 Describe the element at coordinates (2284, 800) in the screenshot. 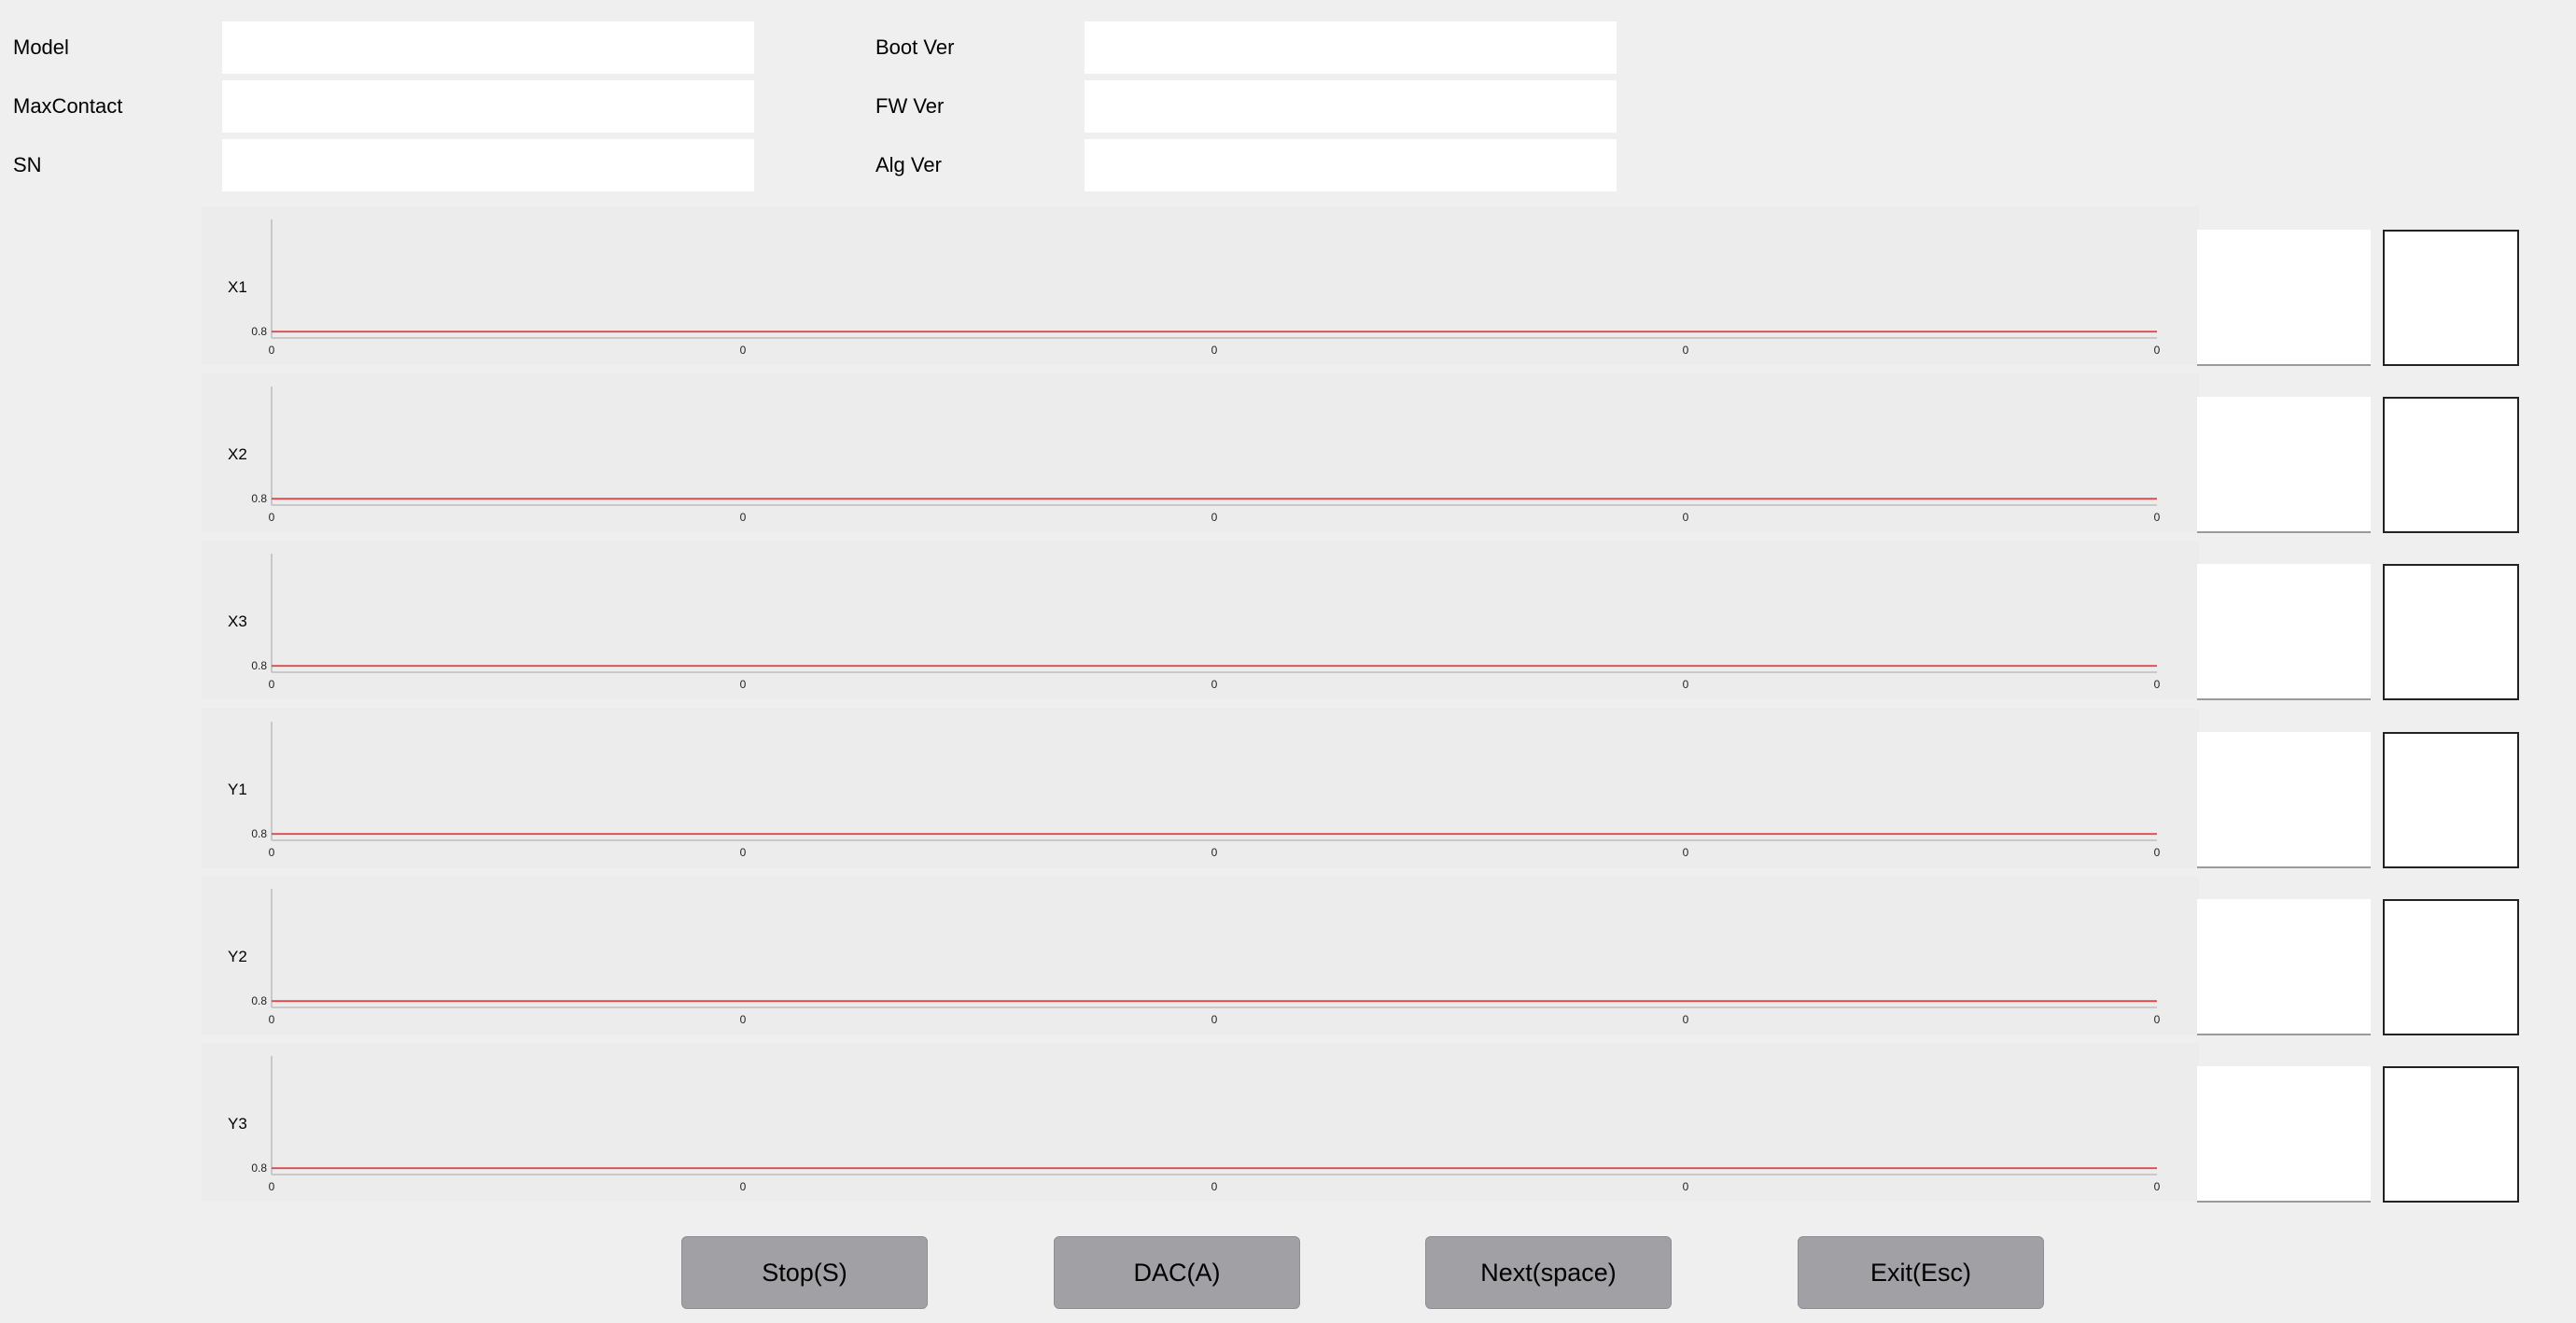

I see `channel-value-box-y1` at that location.